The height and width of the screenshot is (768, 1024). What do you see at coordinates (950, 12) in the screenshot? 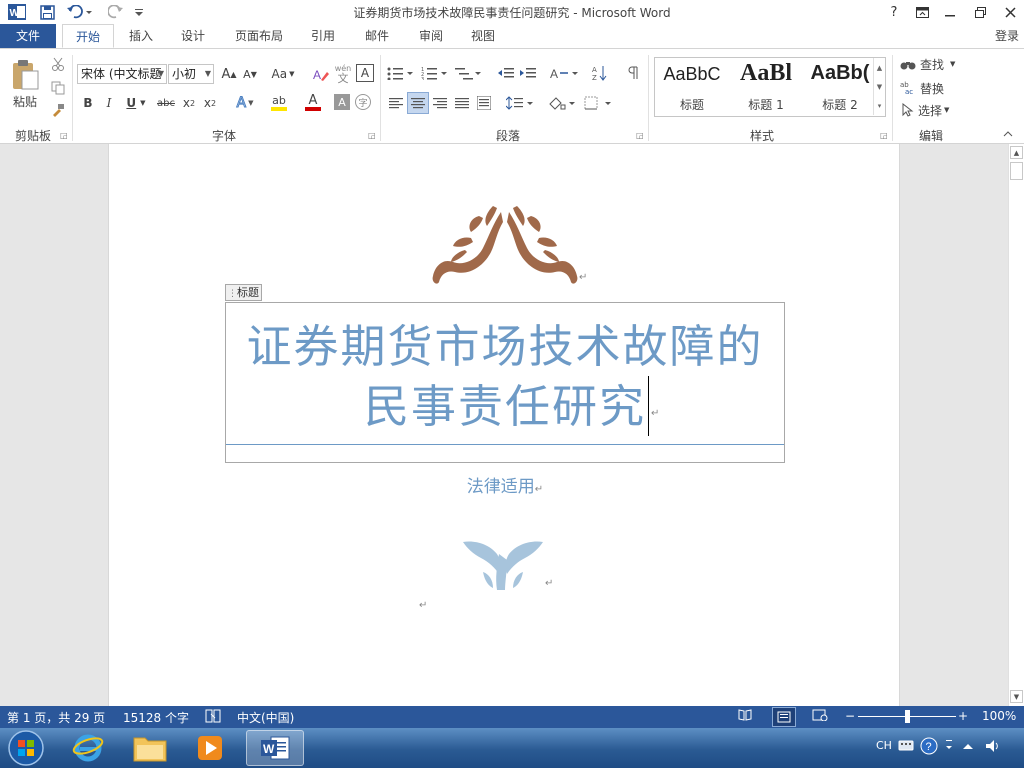
I see `minimize-icon` at bounding box center [950, 12].